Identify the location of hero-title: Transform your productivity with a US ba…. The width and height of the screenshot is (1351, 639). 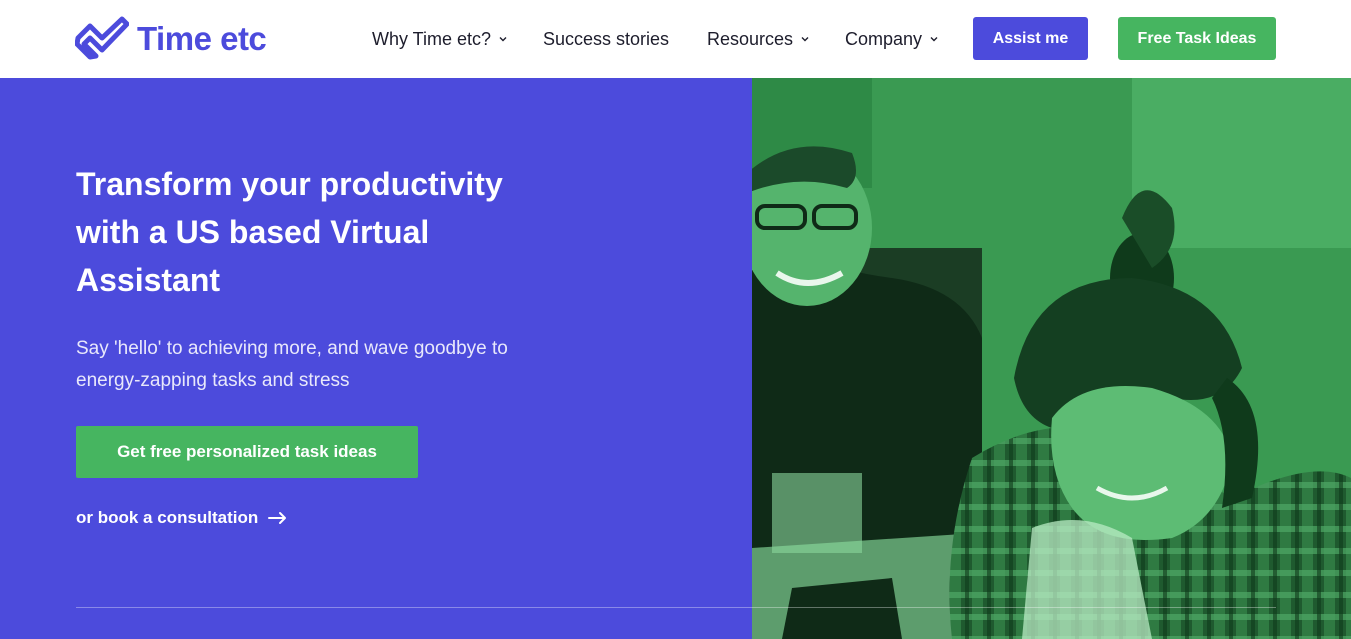
(289, 232).